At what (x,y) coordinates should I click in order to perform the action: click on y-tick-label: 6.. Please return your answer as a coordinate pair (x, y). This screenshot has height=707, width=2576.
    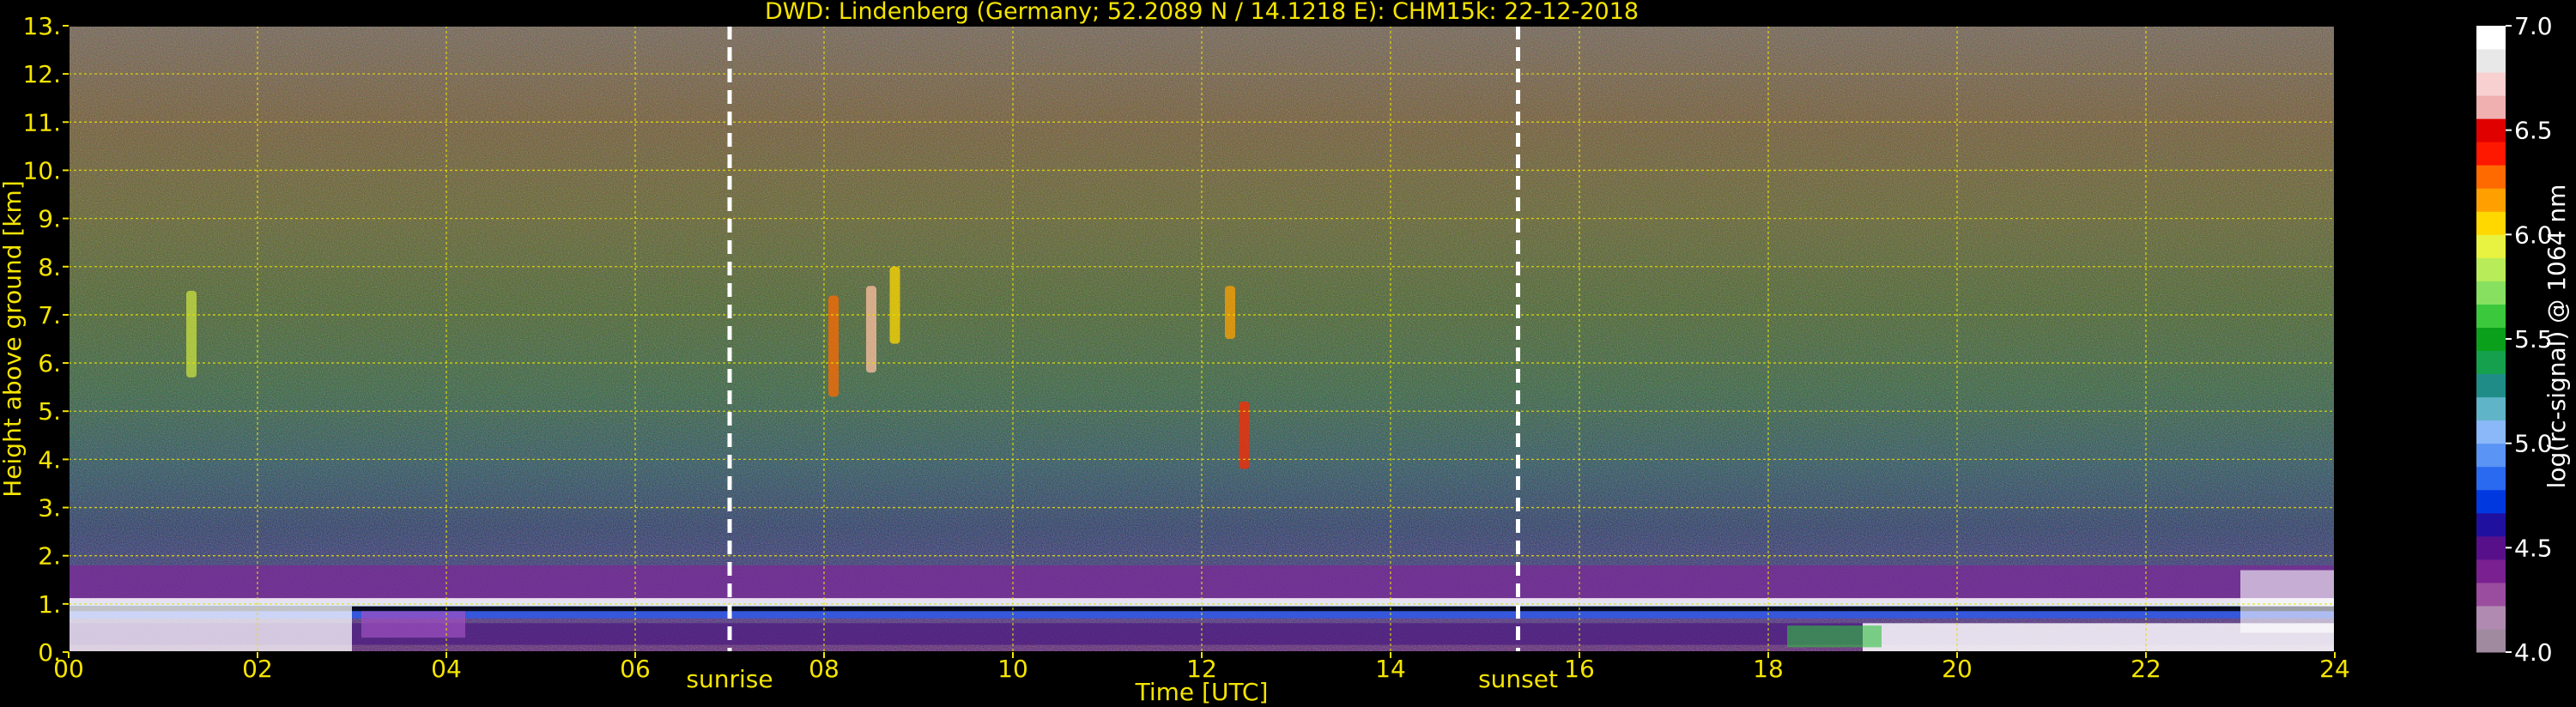
    Looking at the image, I should click on (49, 363).